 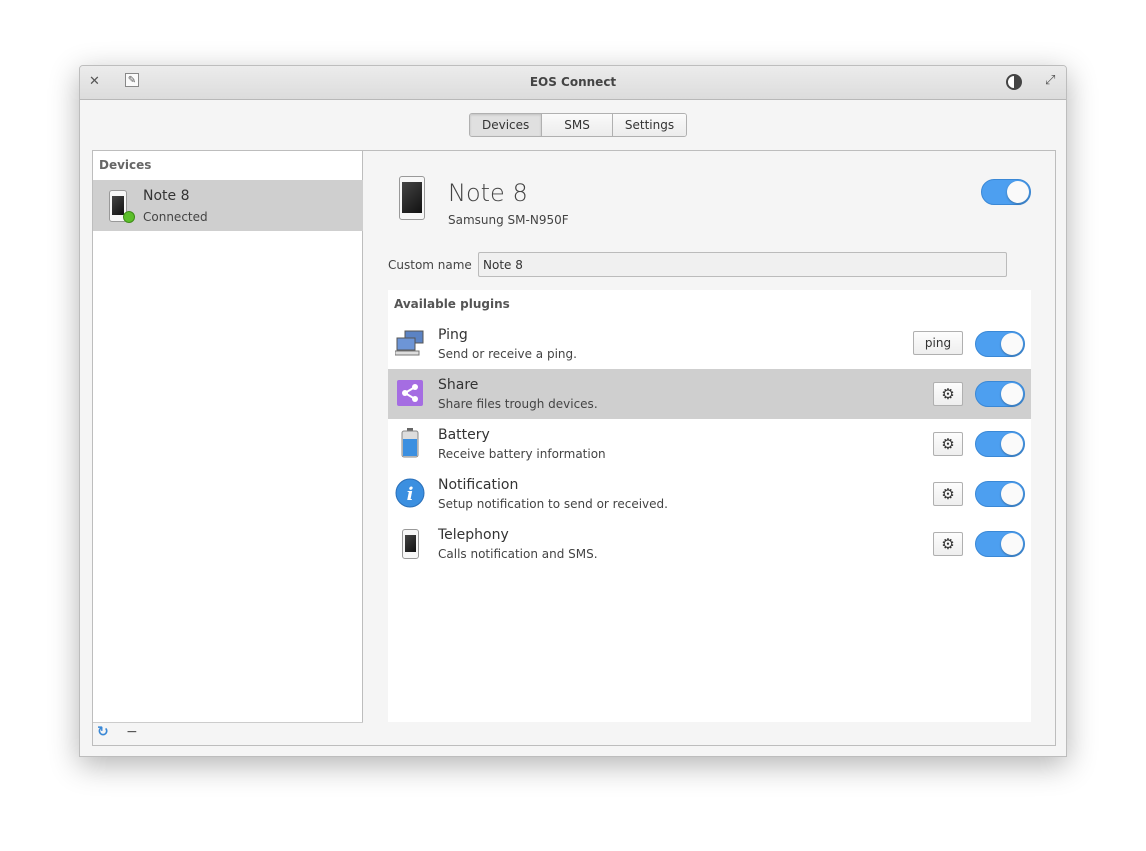 I want to click on plugins-header: Available plugins, so click(x=452, y=304).